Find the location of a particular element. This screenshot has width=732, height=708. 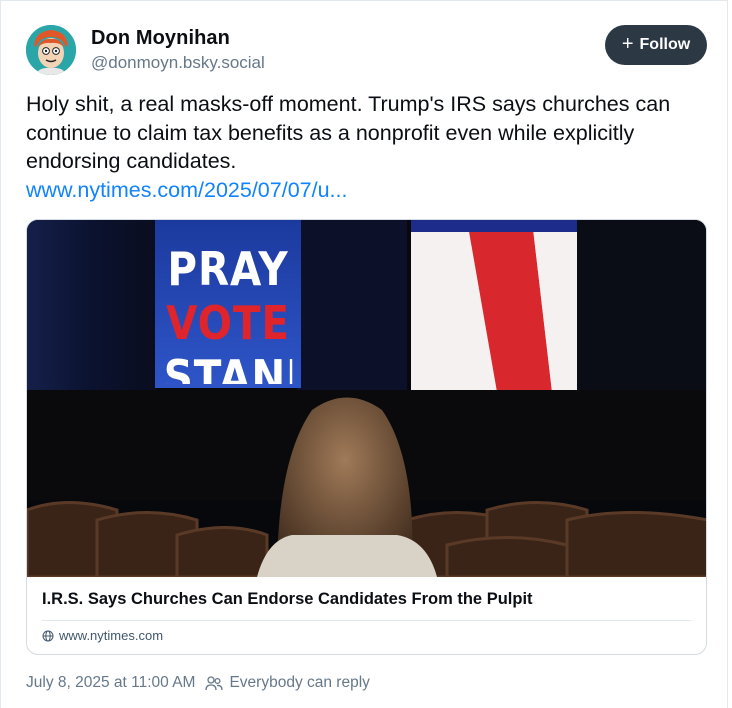

avatar is located at coordinates (51, 50).